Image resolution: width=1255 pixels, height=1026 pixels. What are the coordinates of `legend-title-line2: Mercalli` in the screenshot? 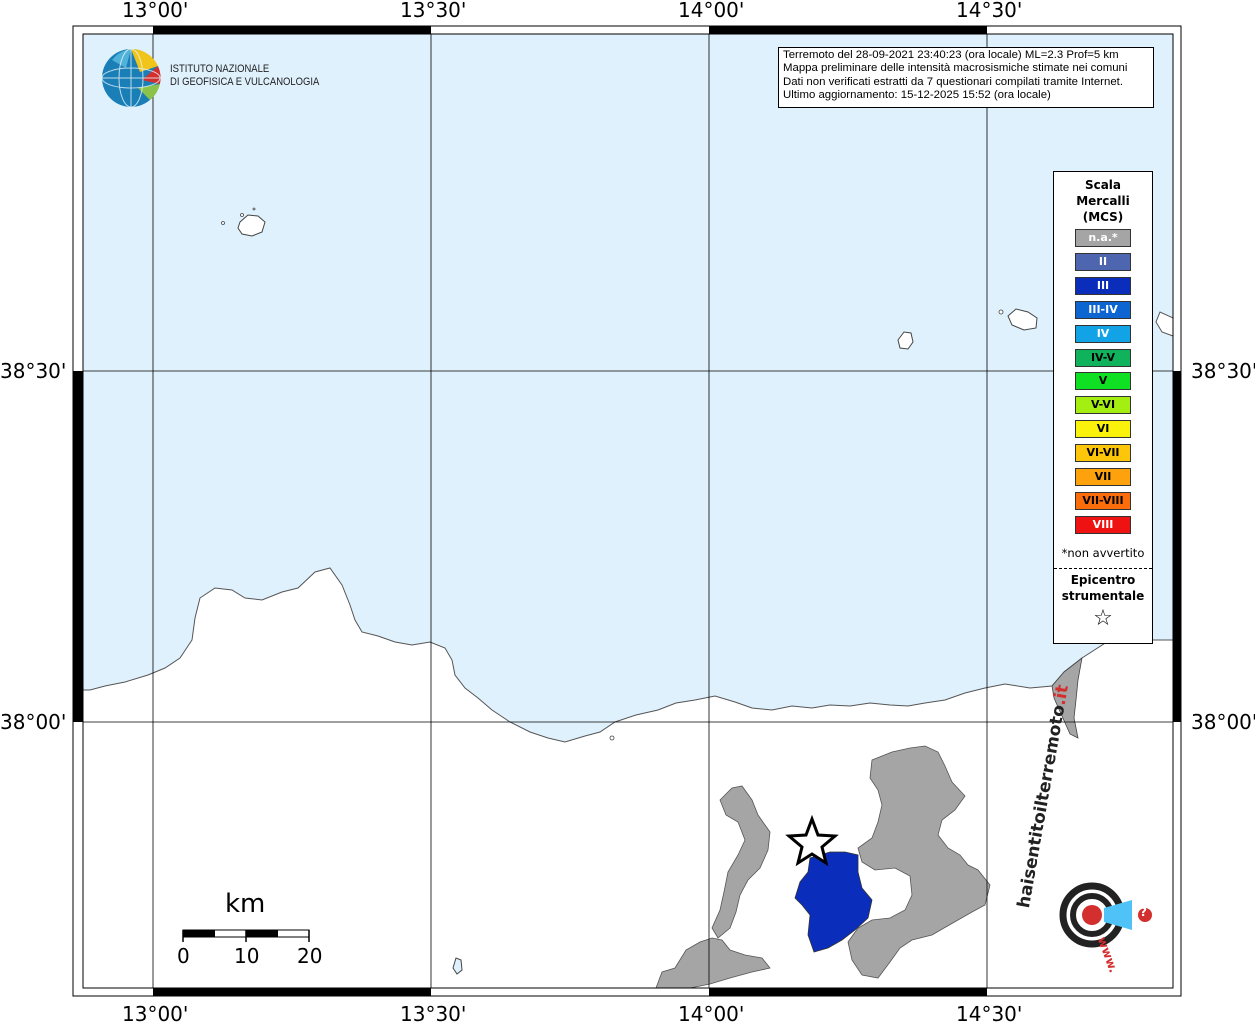 It's located at (1103, 201).